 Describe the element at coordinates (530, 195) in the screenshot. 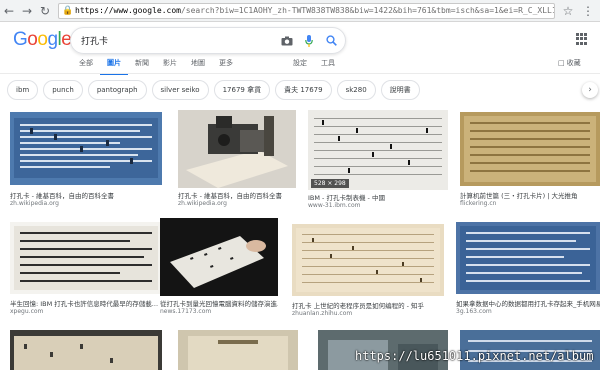

I see `result-caption: 計算机前世篇 (三・打孔卡片) | 大光推角` at that location.